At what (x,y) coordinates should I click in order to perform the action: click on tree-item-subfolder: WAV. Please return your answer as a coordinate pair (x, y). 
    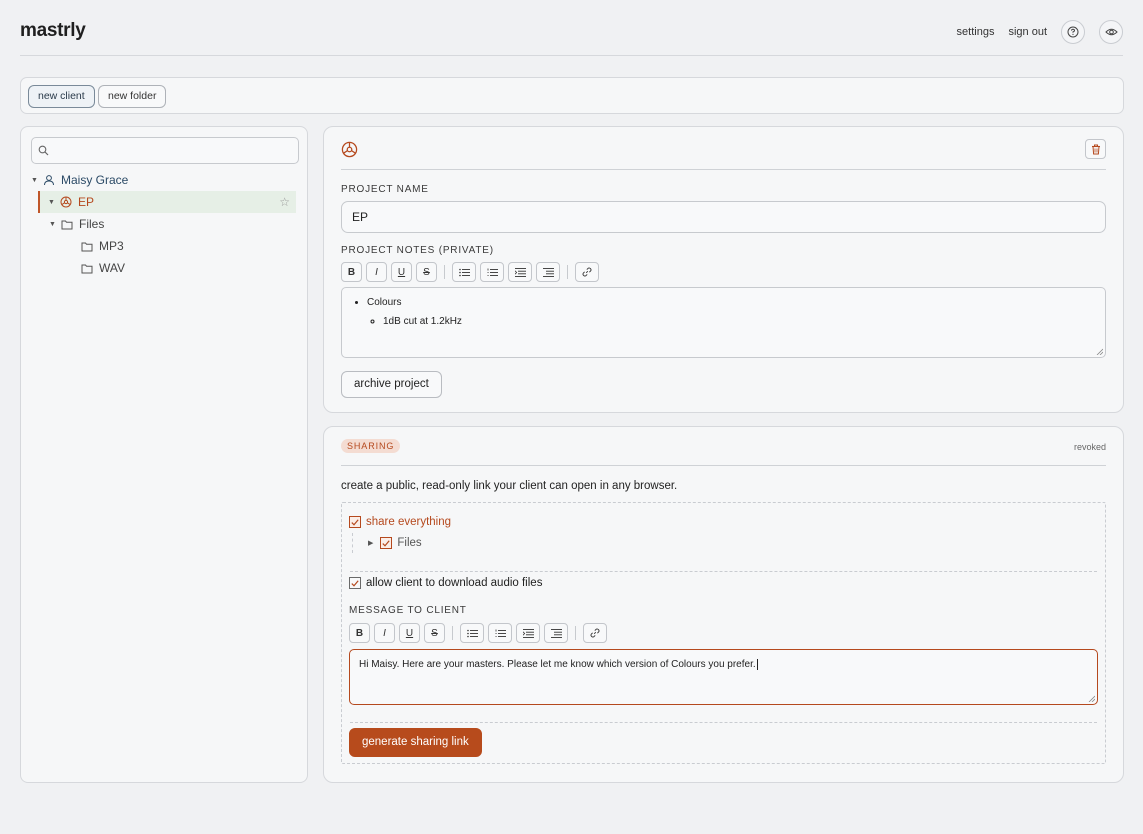
    Looking at the image, I should click on (168, 268).